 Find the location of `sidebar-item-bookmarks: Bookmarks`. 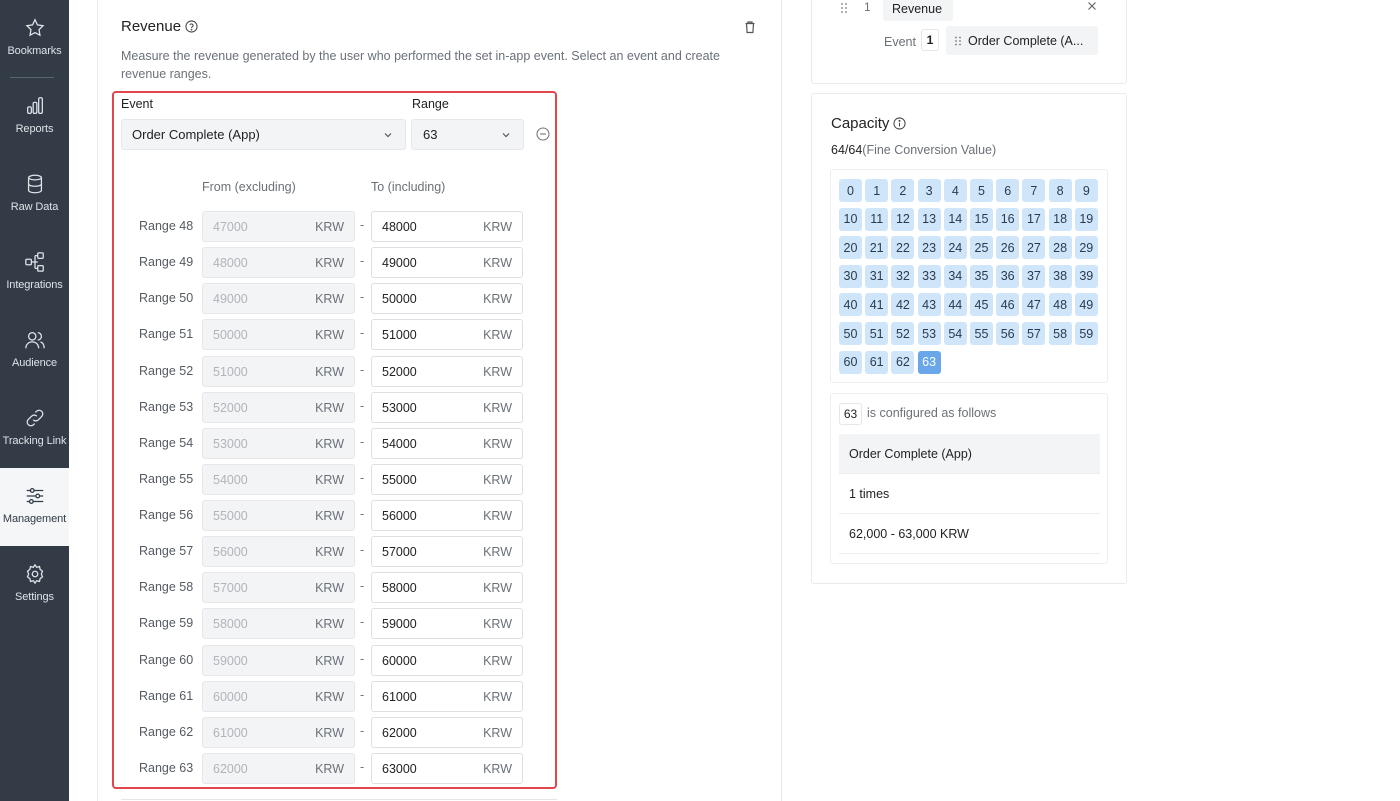

sidebar-item-bookmarks: Bookmarks is located at coordinates (34, 39).